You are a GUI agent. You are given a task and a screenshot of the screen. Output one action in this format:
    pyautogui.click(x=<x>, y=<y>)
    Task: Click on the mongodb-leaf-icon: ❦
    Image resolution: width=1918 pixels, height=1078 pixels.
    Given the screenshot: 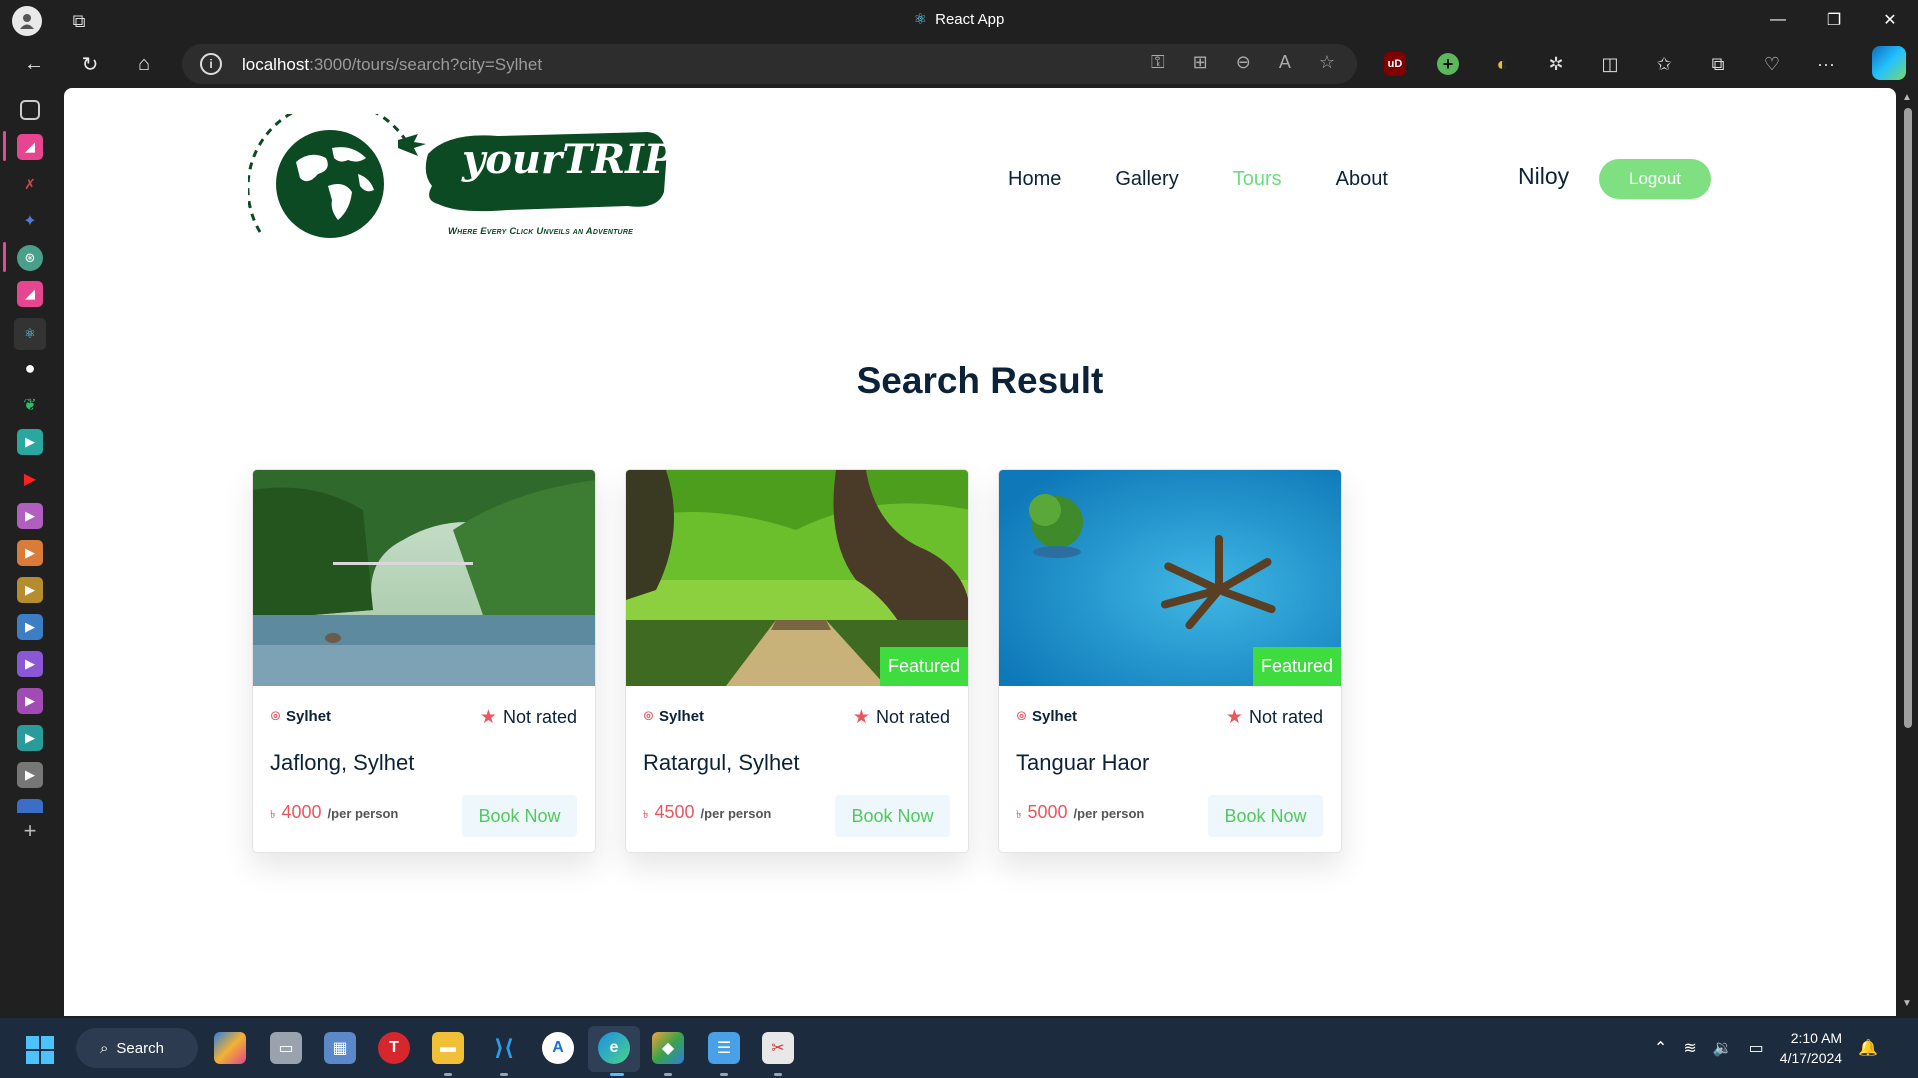 What is the action you would take?
    pyautogui.click(x=30, y=405)
    